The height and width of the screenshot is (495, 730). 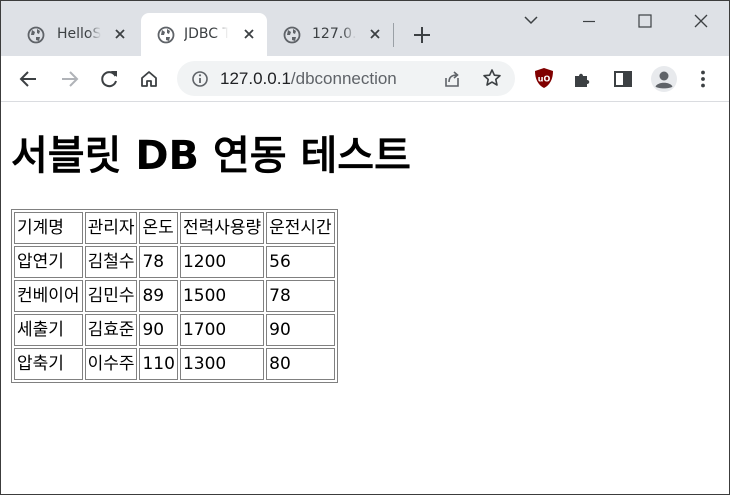 I want to click on tab-title: JDBC Test, so click(x=206, y=34).